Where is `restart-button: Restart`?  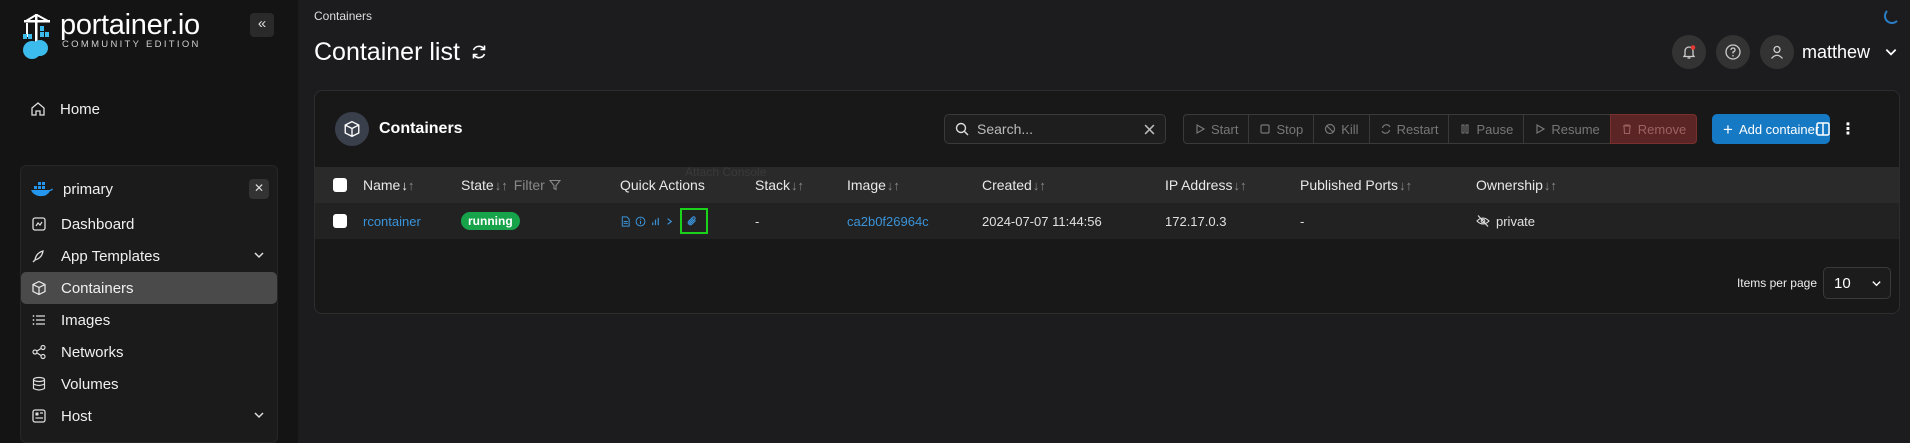 restart-button: Restart is located at coordinates (1408, 129).